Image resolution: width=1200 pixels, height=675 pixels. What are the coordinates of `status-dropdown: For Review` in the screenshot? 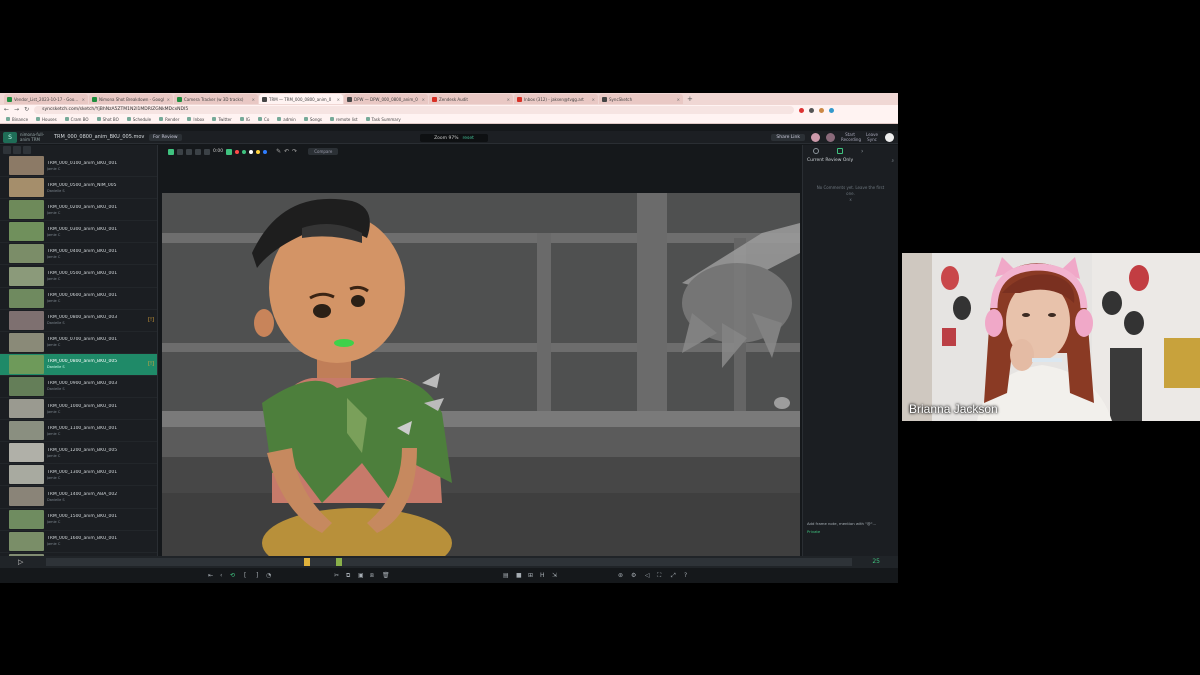 It's located at (165, 137).